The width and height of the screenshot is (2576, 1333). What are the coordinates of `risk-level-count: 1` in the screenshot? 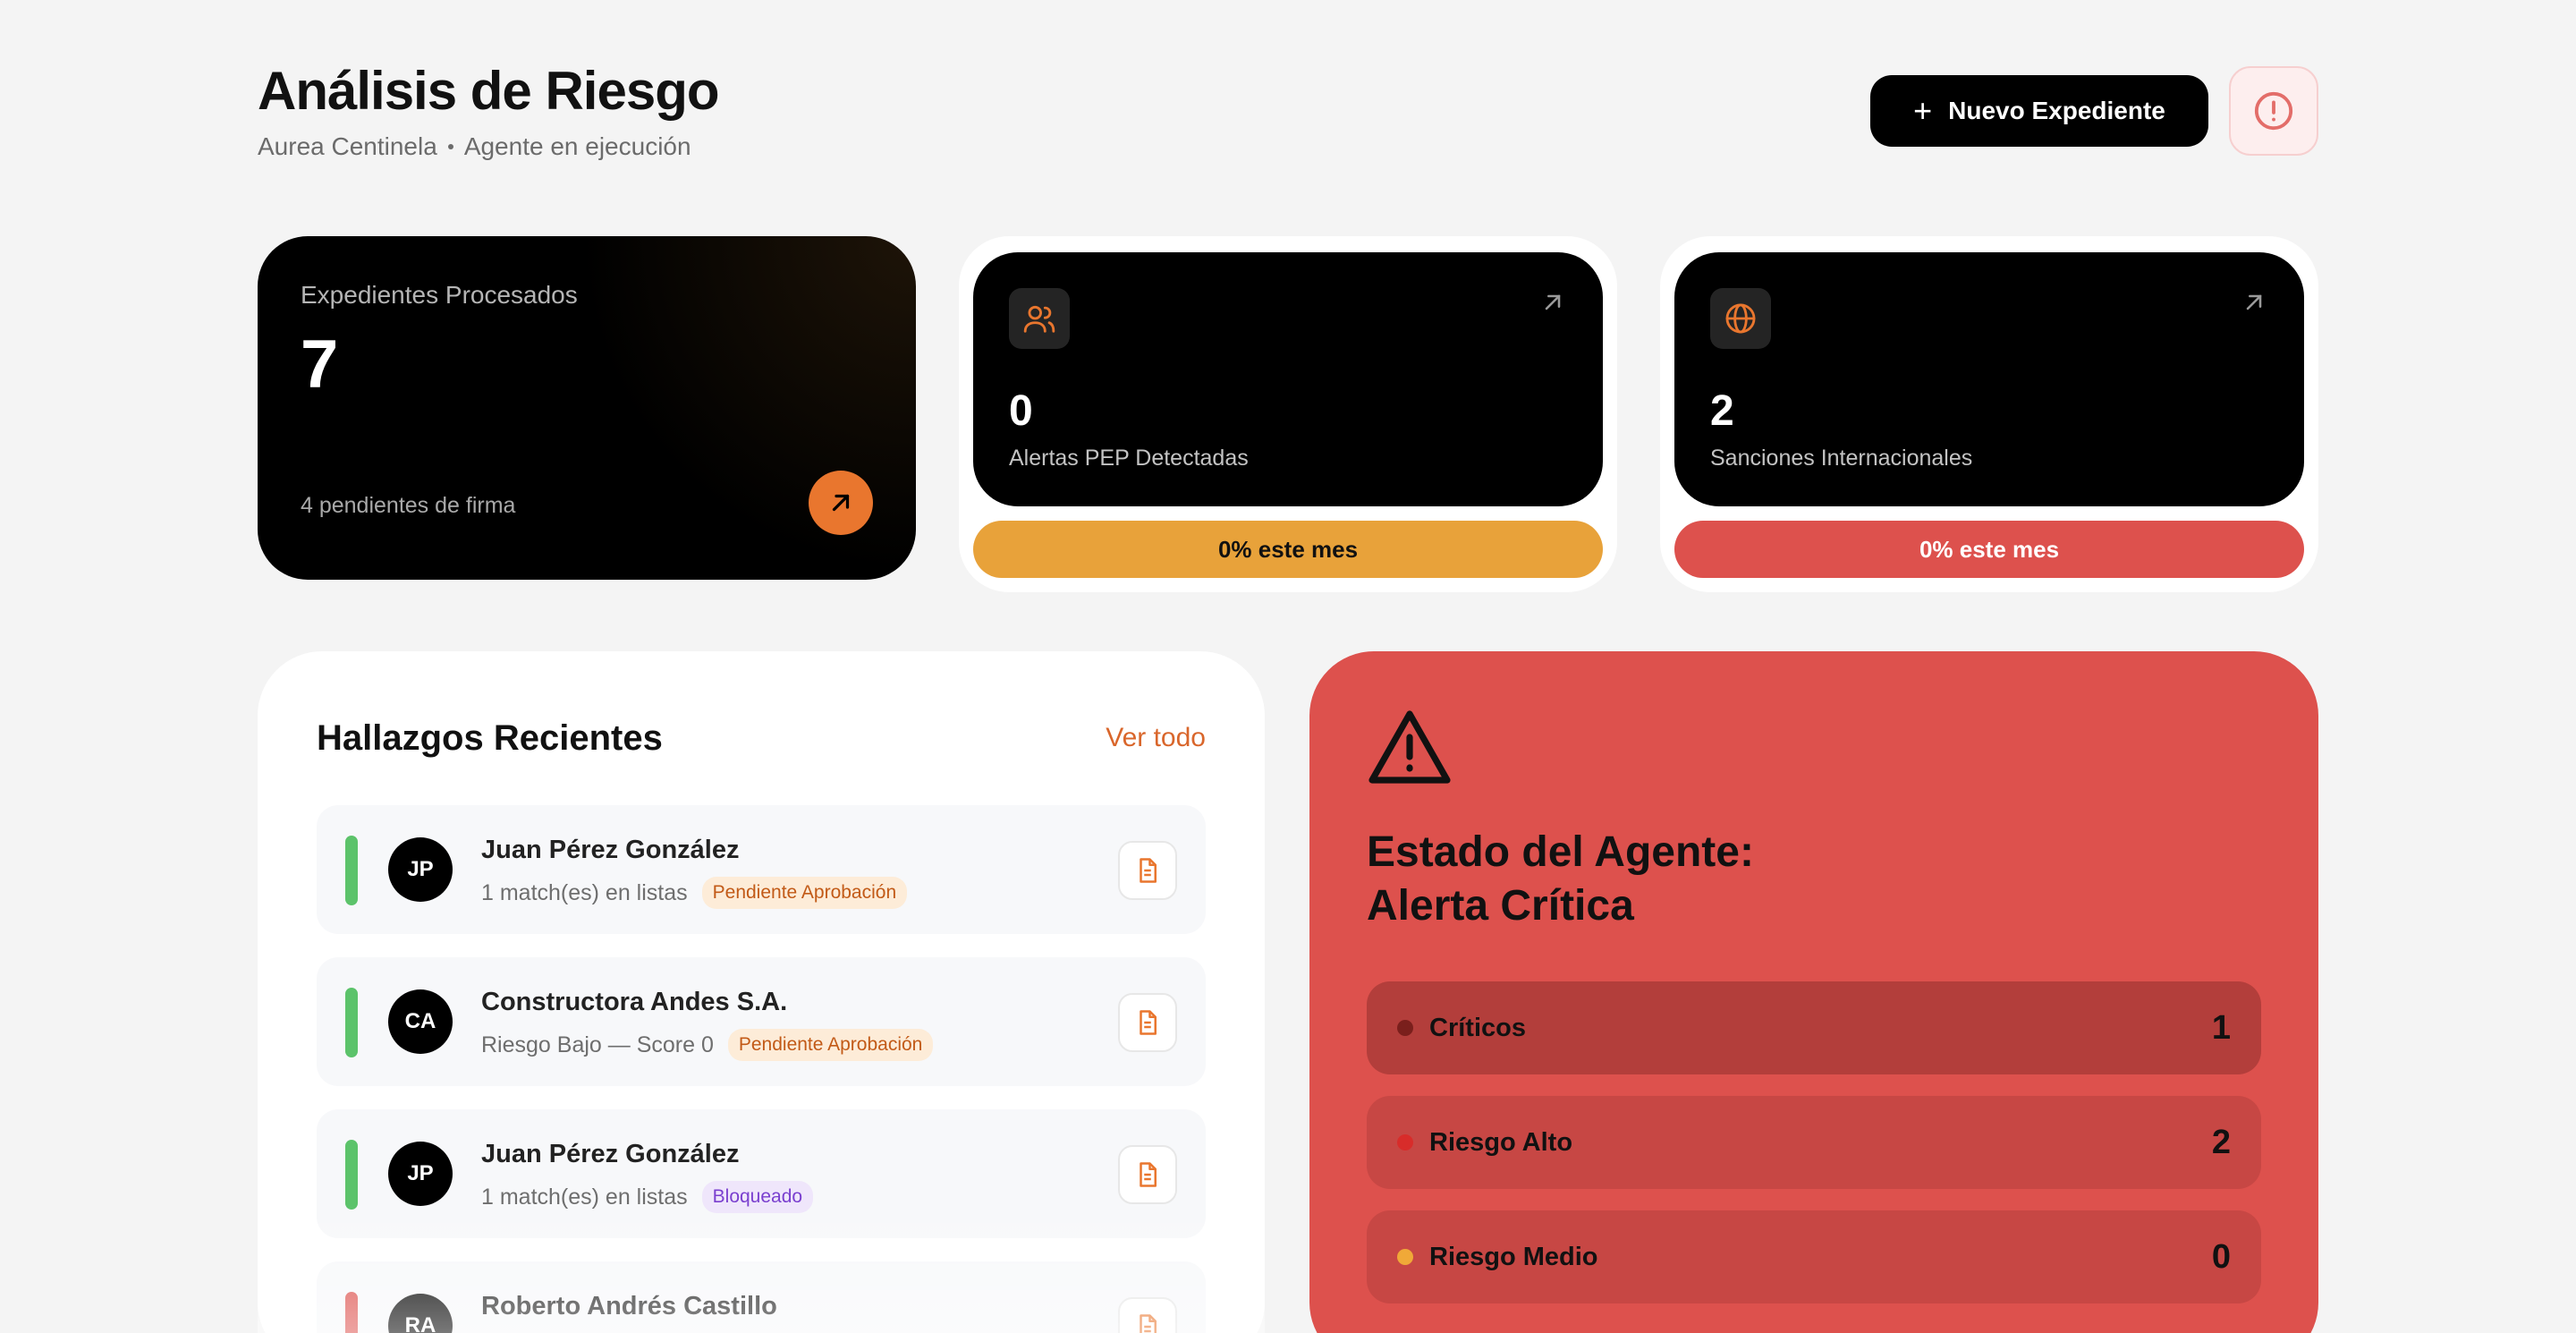 It's located at (2221, 1027).